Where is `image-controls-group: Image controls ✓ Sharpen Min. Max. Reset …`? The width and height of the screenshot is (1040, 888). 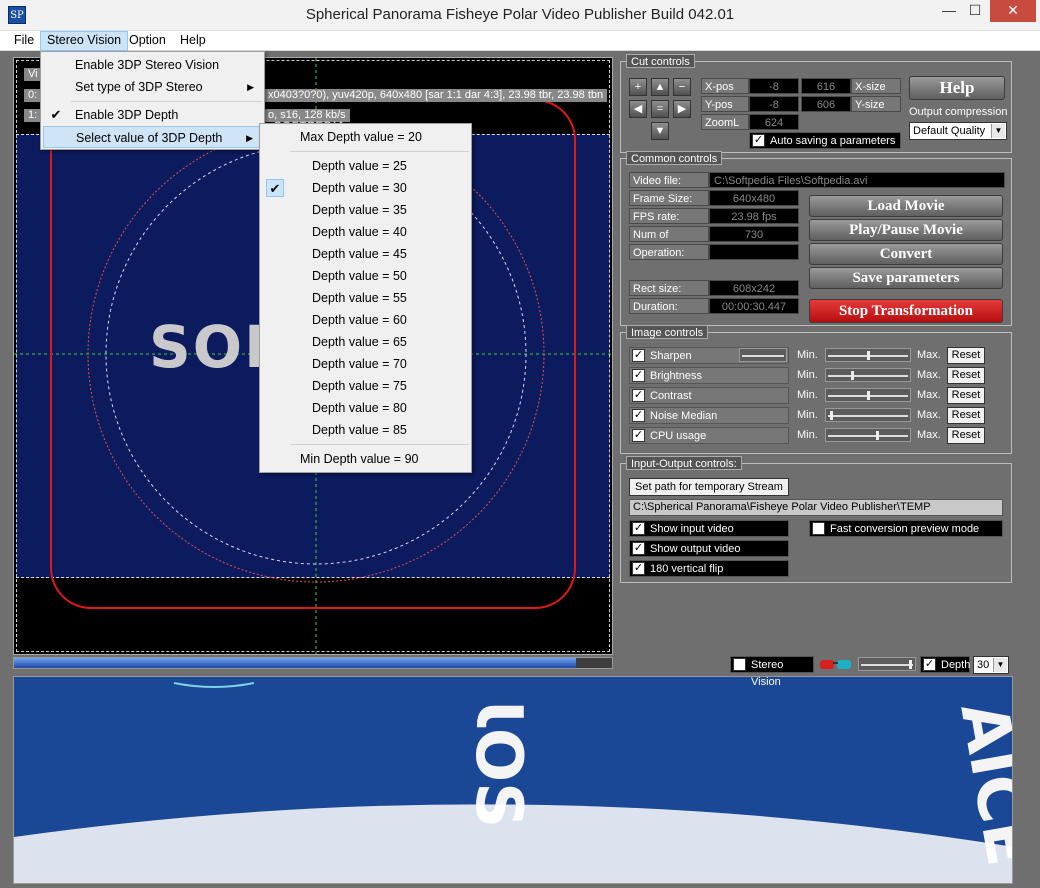 image-controls-group: Image controls ✓ Sharpen Min. Max. Reset … is located at coordinates (816, 389).